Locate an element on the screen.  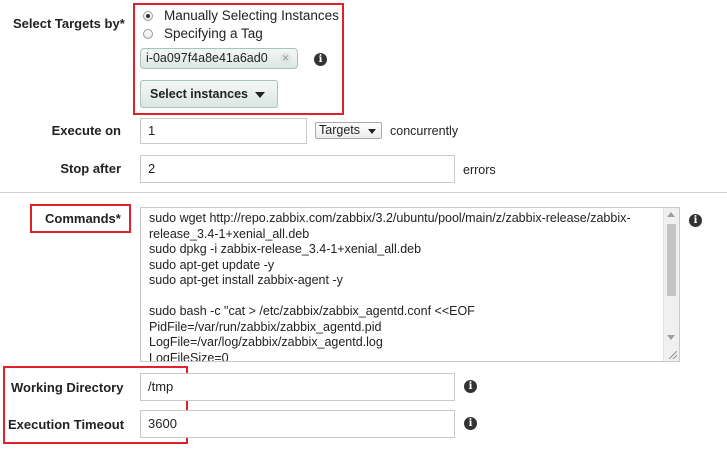
stop-after-label: Stop after is located at coordinates (90, 168).